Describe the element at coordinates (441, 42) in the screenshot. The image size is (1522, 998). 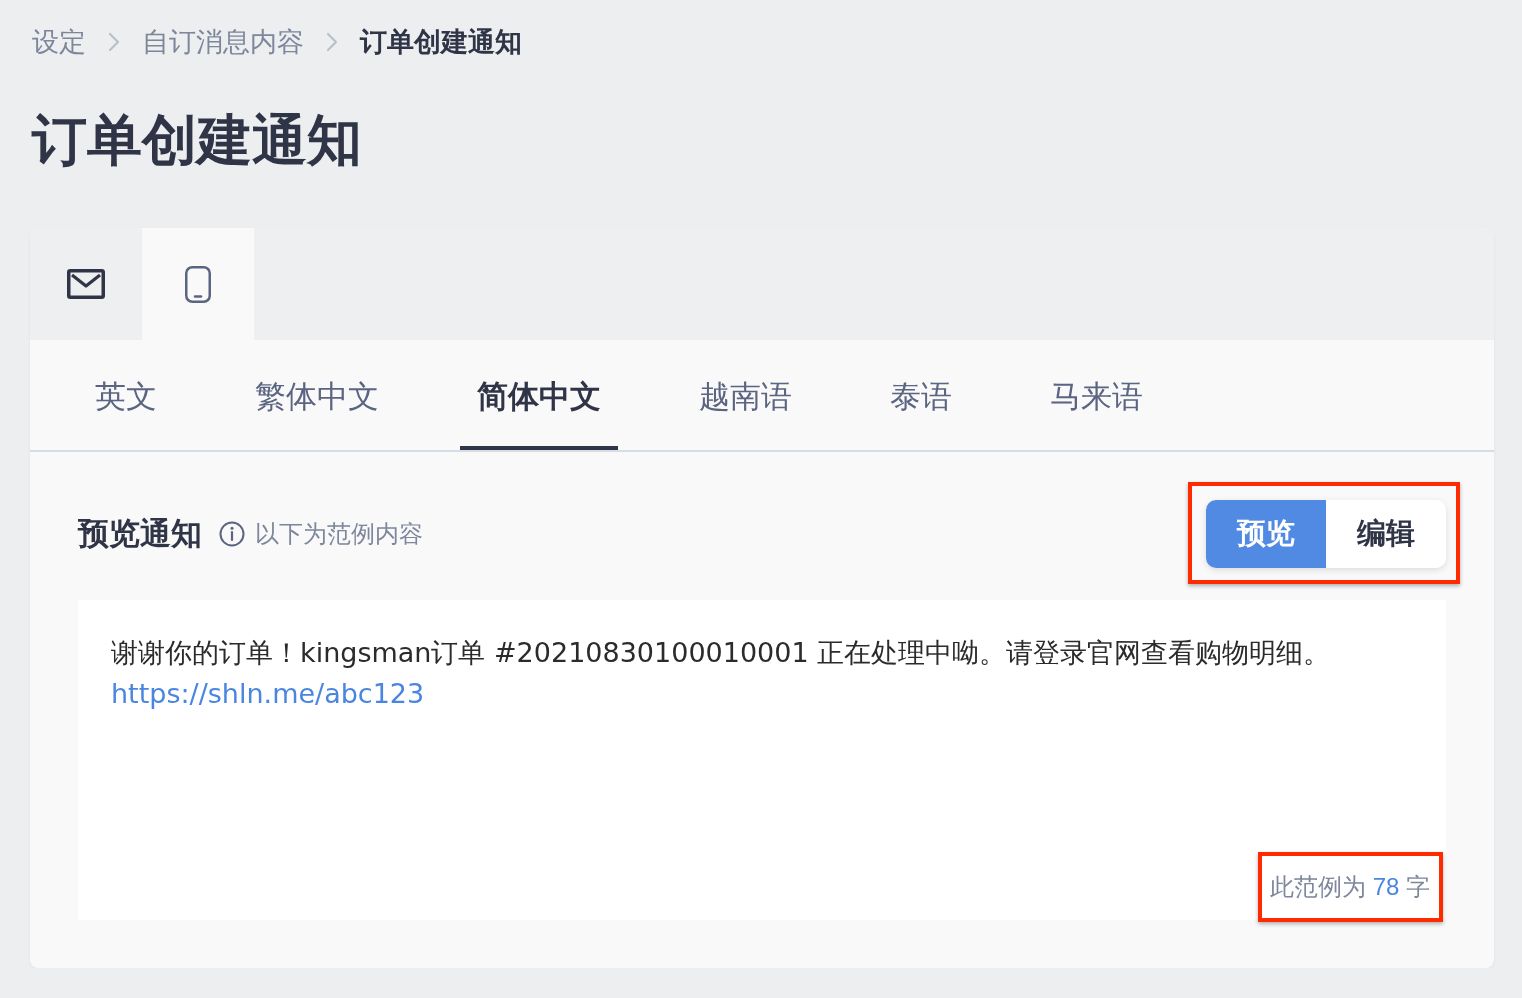
I see `breadcrumb-current-page: 订单创建通知` at that location.